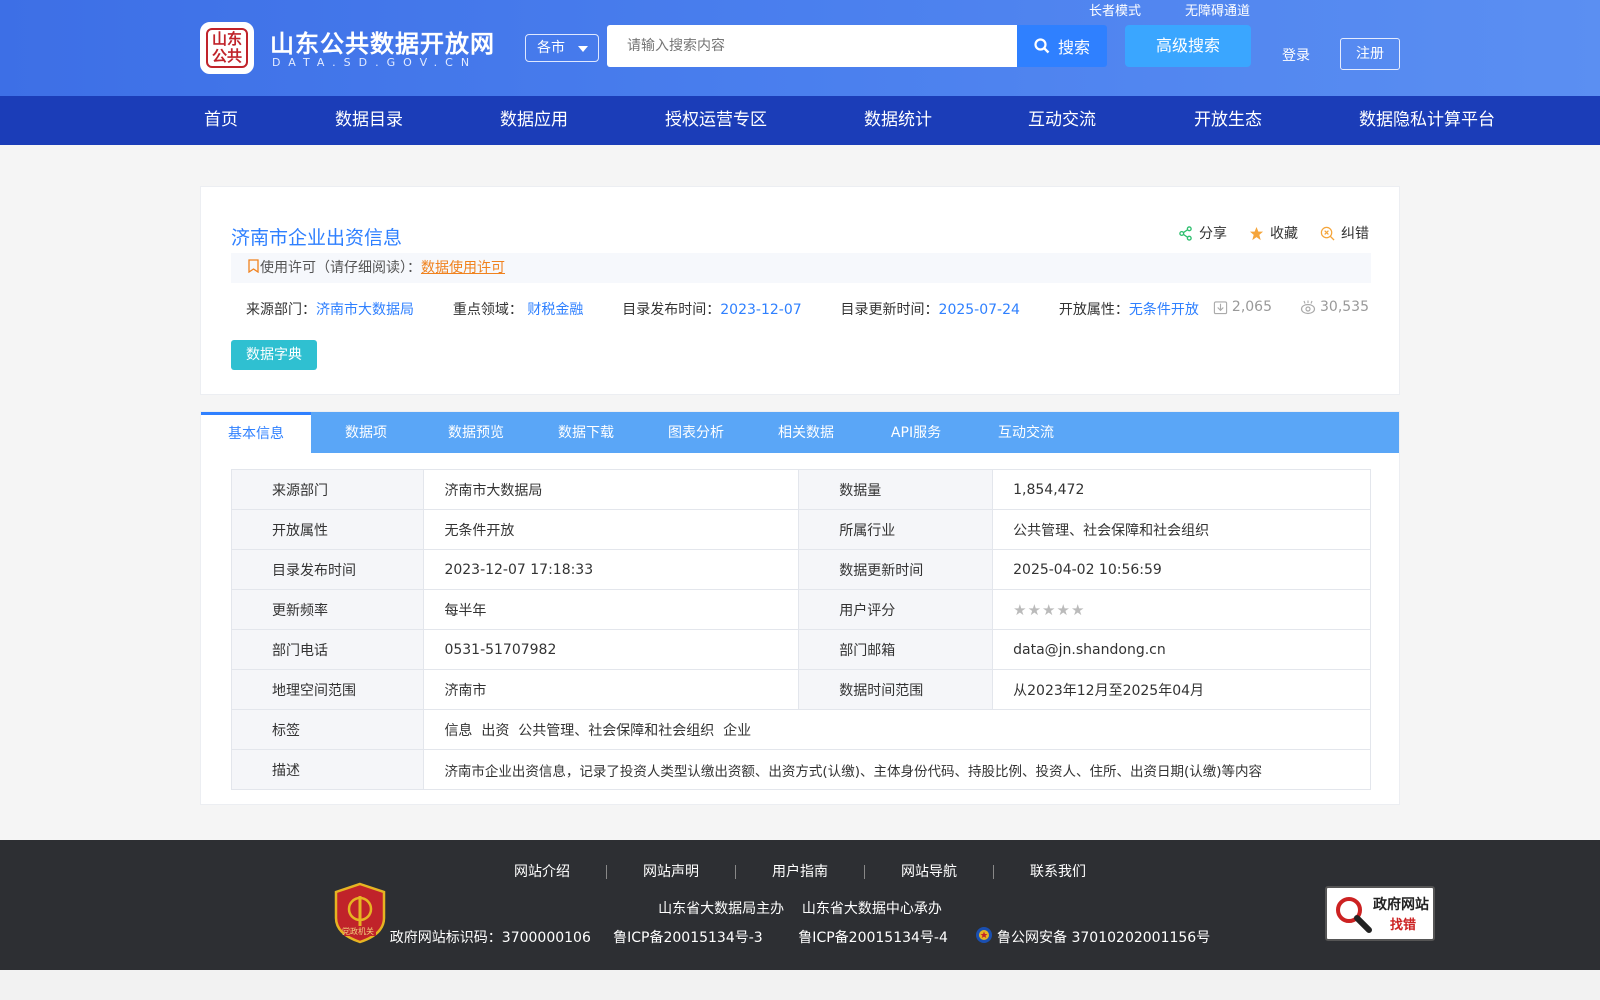 This screenshot has width=1600, height=1000. I want to click on nav-item-statistics: 数据统计, so click(898, 120).